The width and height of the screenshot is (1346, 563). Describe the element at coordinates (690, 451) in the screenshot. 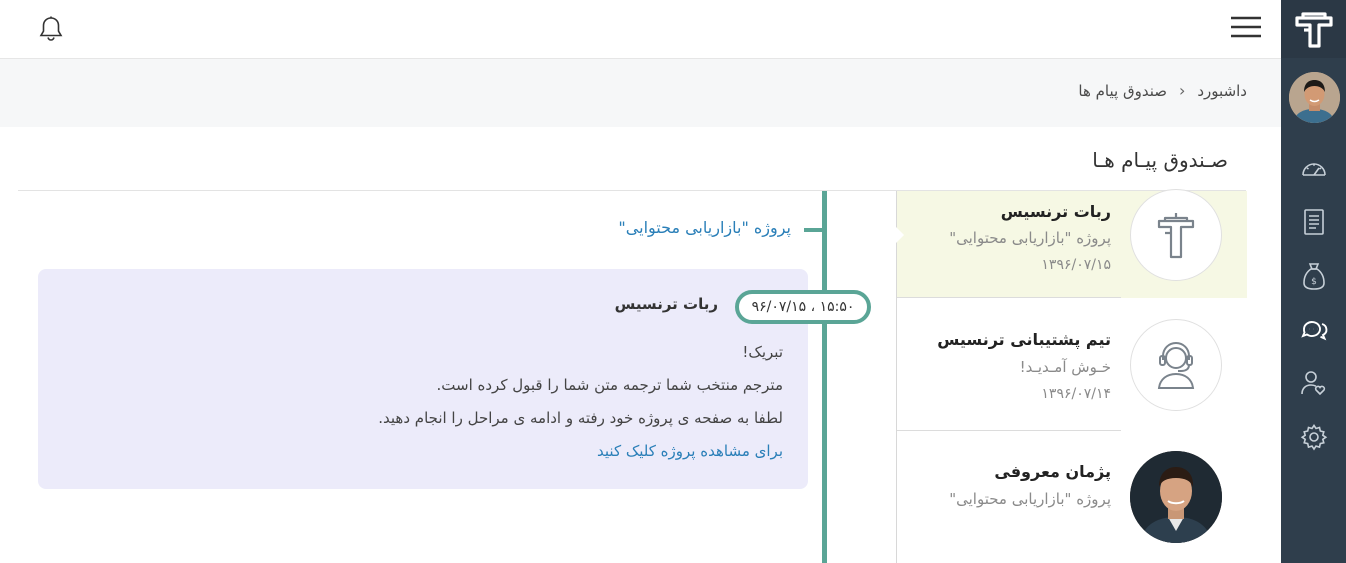

I see `view-project-link: برای مشاهده پروژه کلیک کنید` at that location.